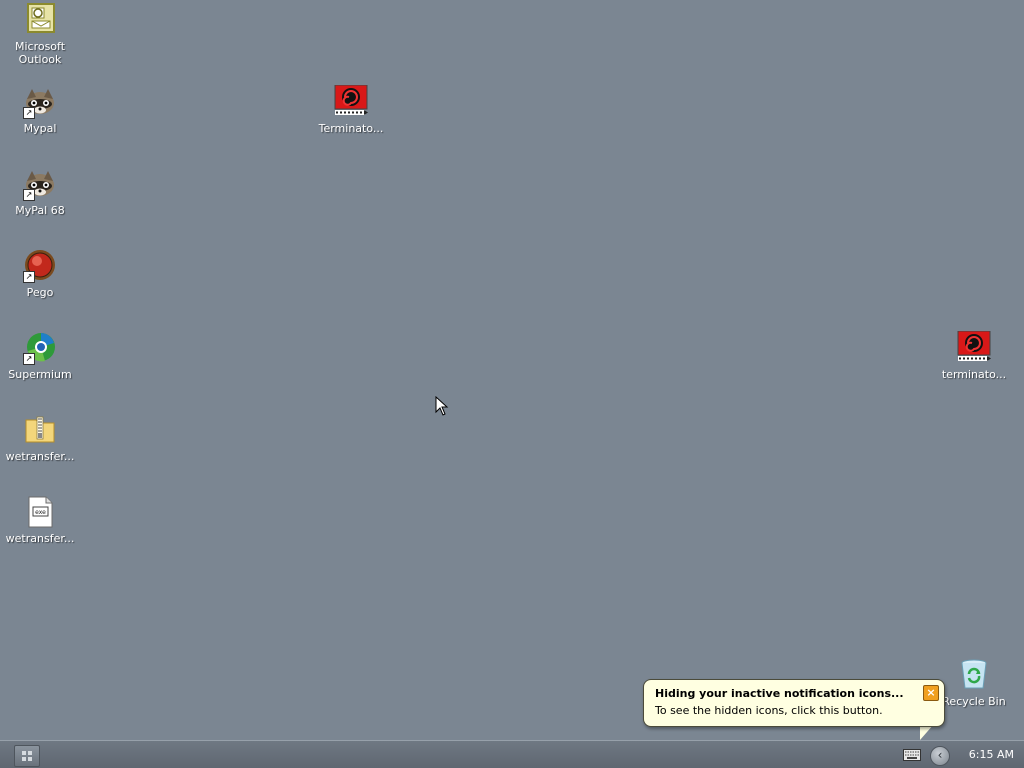 Image resolution: width=1024 pixels, height=768 pixels. What do you see at coordinates (40, 348) in the screenshot?
I see `supermium-icon: ↗` at bounding box center [40, 348].